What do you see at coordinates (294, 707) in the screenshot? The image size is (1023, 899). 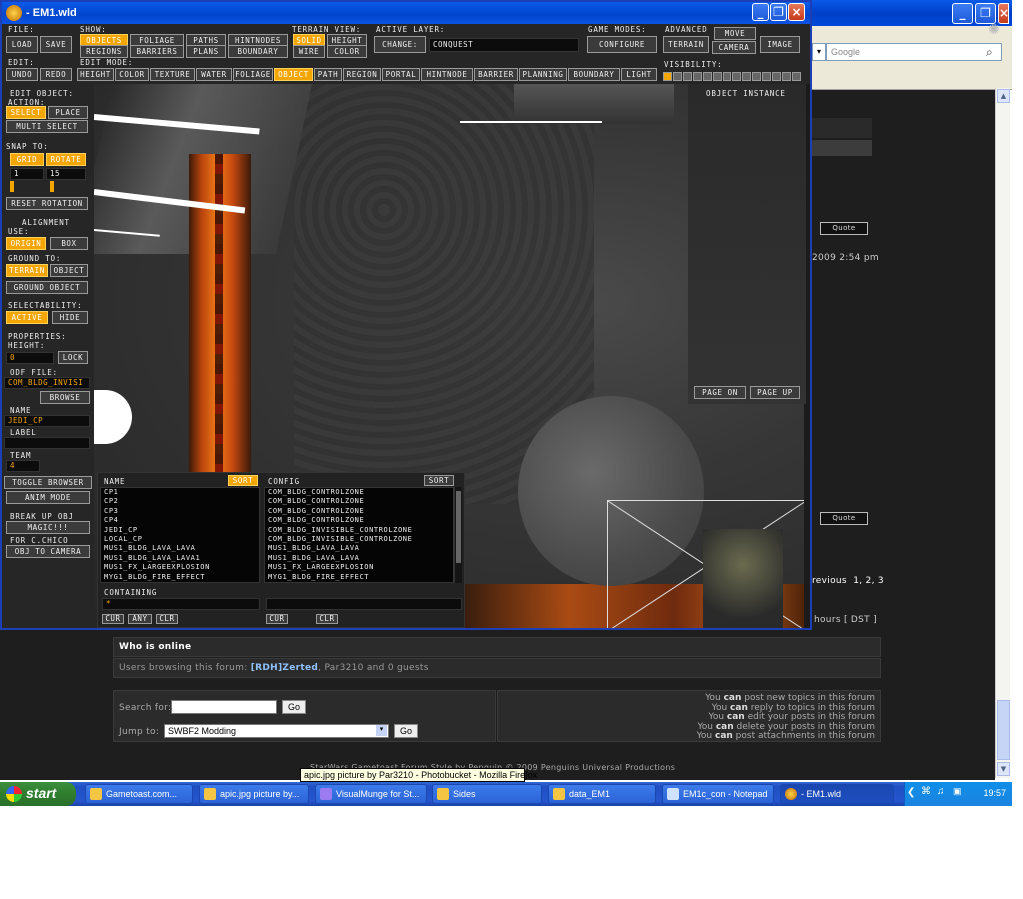 I see `search-go-button: Go` at bounding box center [294, 707].